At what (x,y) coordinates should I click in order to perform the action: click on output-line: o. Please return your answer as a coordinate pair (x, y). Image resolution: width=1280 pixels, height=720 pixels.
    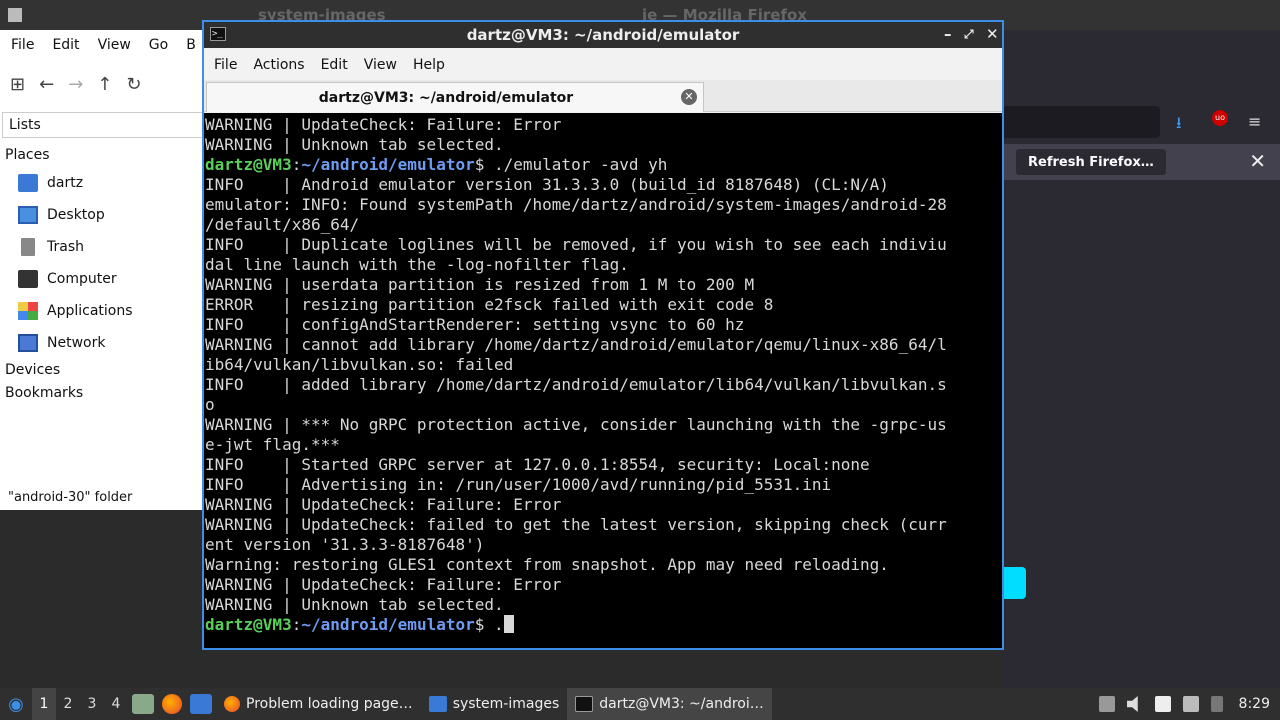
    Looking at the image, I should click on (210, 404).